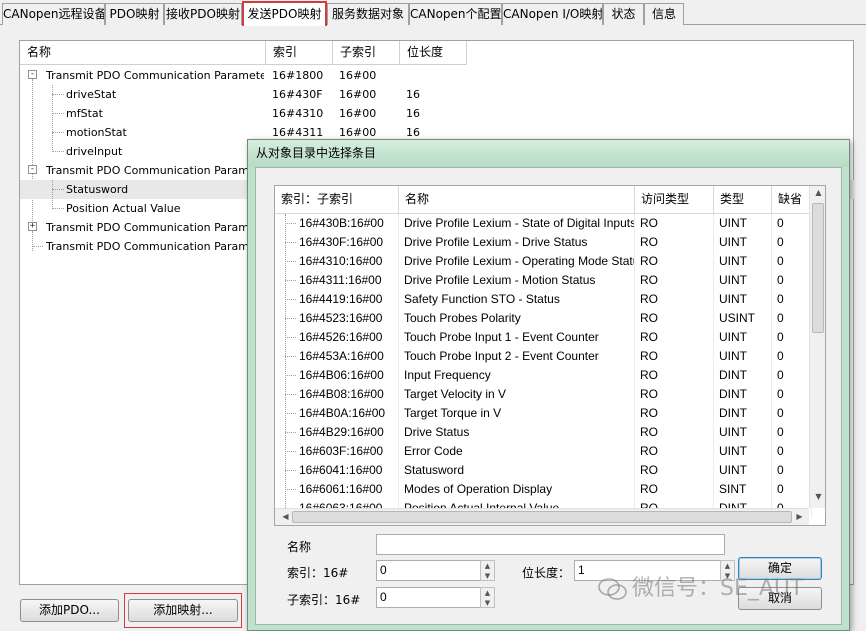 Image resolution: width=866 pixels, height=631 pixels. I want to click on row-name: Drive Status, so click(517, 432).